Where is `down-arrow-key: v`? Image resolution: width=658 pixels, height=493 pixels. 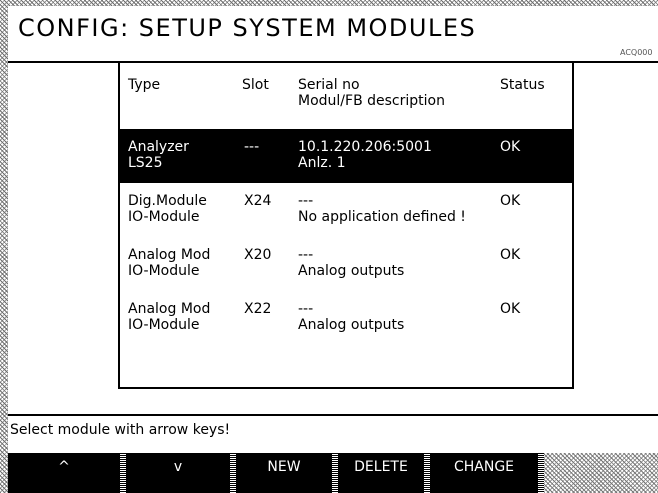 down-arrow-key: v is located at coordinates (178, 473).